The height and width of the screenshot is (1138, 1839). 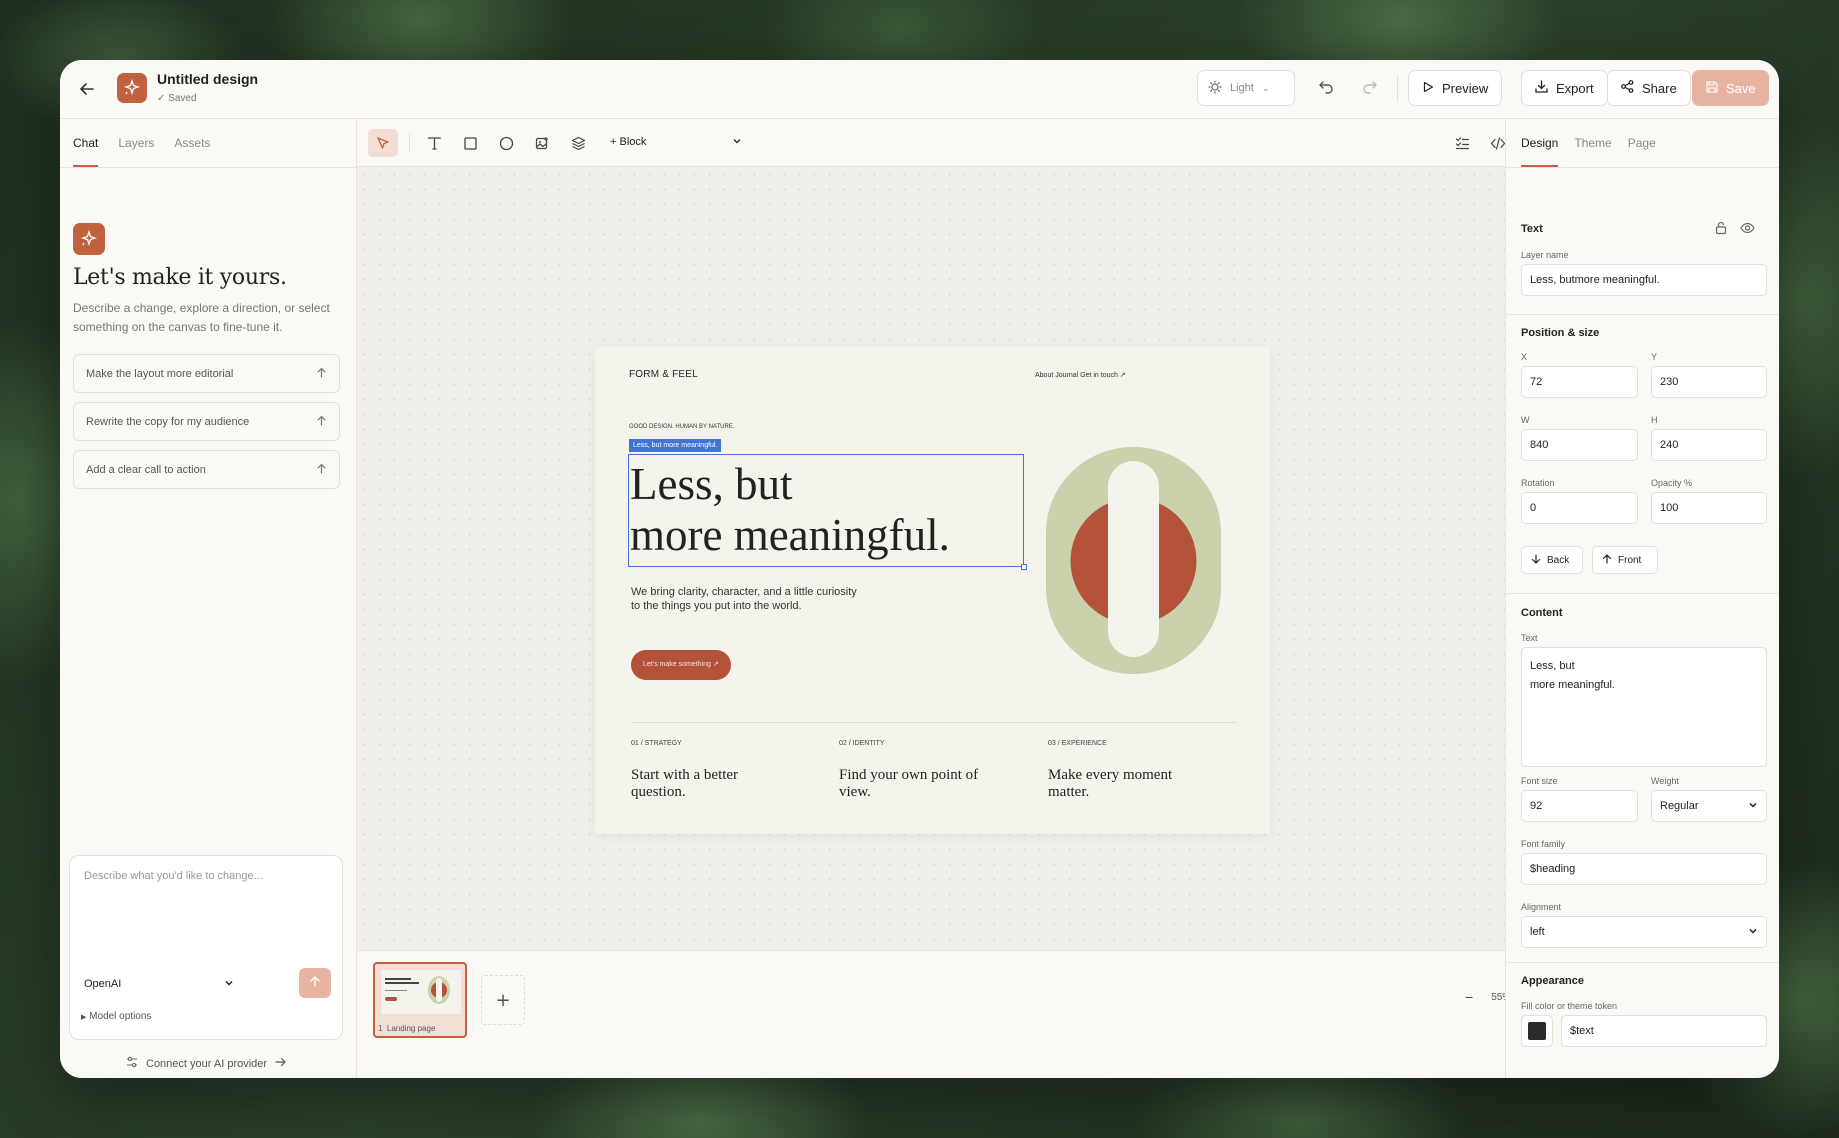 What do you see at coordinates (1462, 143) in the screenshot?
I see `checklist-icon` at bounding box center [1462, 143].